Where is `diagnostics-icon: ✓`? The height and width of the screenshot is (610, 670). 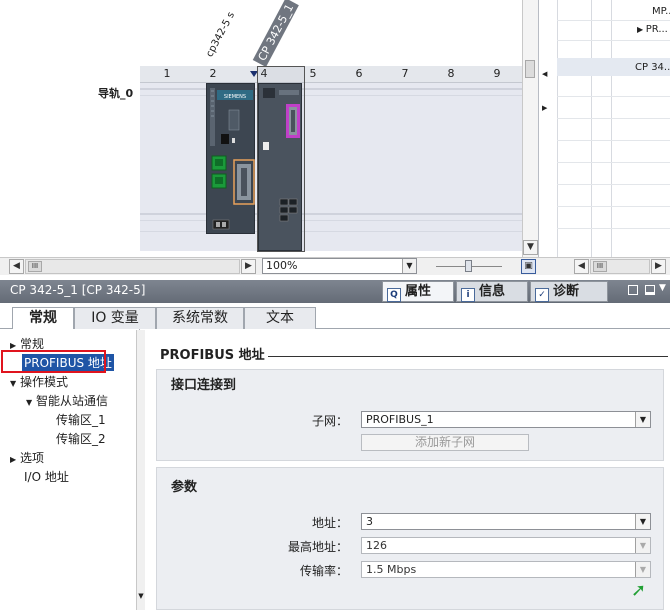
diagnostics-icon: ✓ is located at coordinates (542, 295).